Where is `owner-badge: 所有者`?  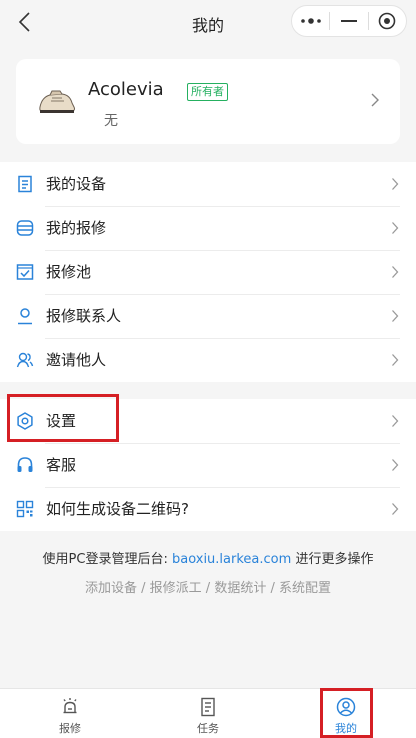
owner-badge: 所有者 is located at coordinates (207, 92).